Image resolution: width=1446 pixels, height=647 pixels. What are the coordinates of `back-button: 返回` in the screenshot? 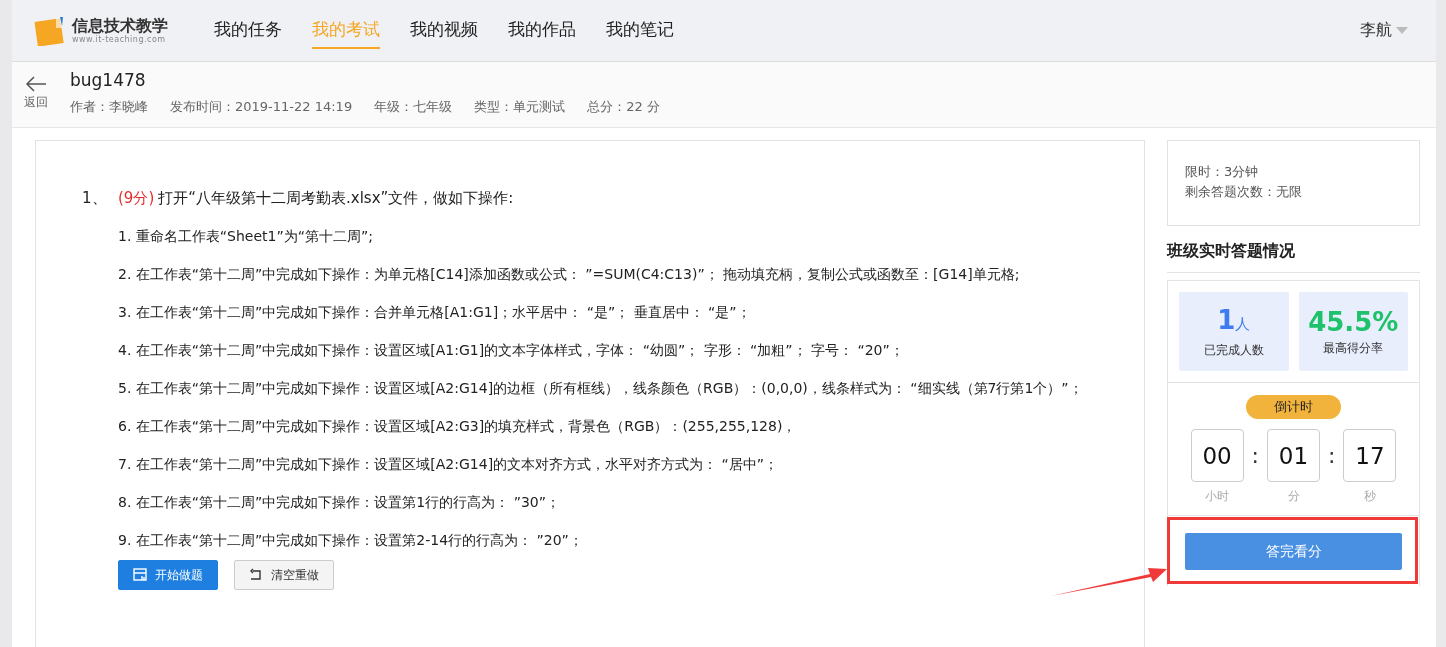 It's located at (36, 101).